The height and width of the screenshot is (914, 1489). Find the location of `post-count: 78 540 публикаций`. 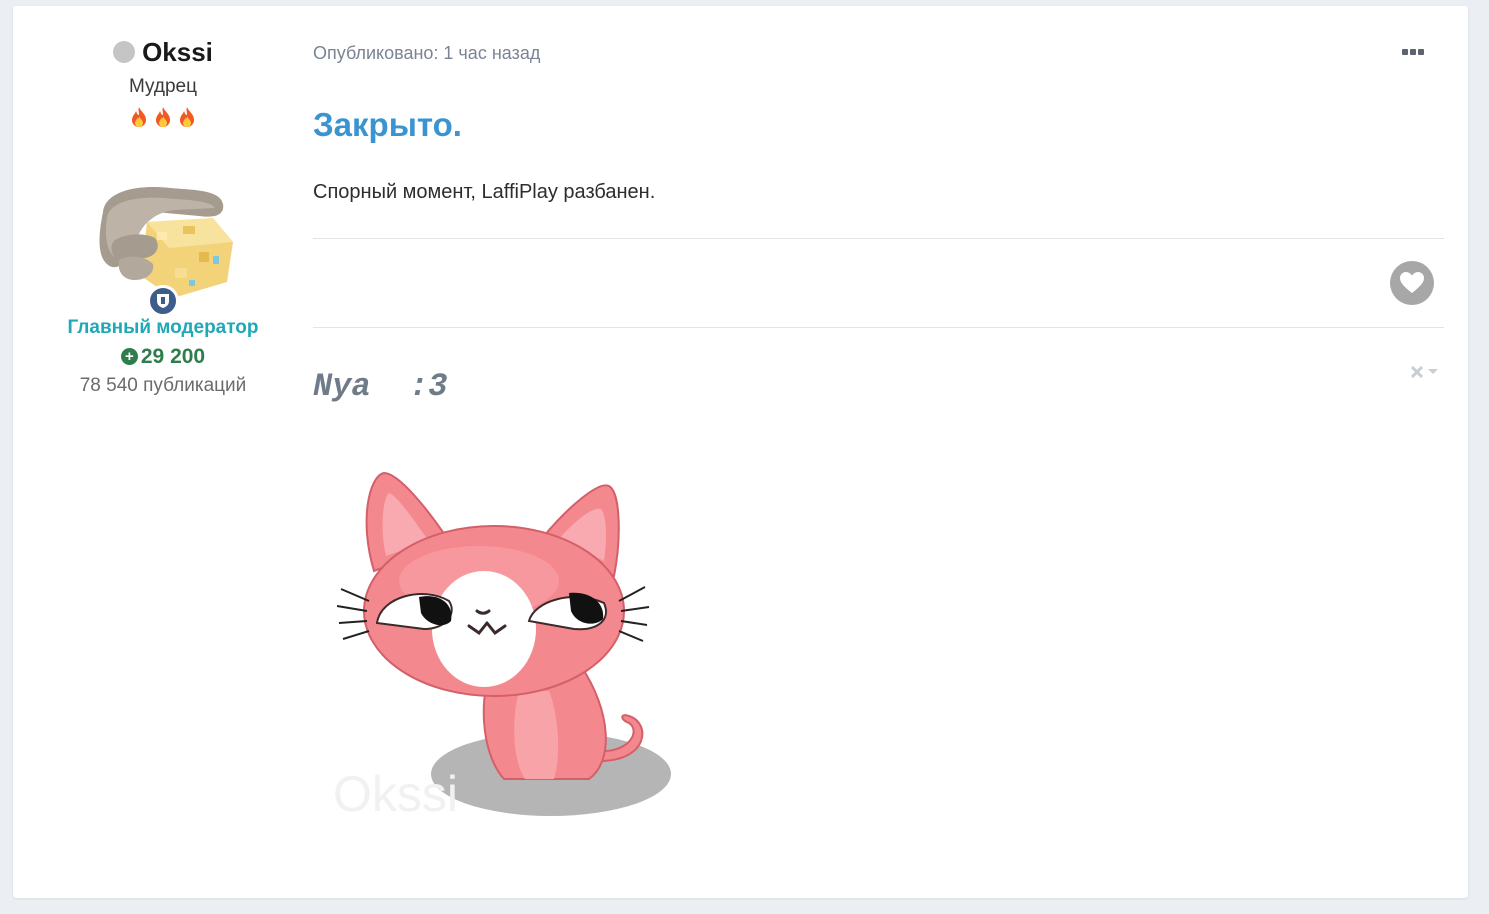

post-count: 78 540 публикаций is located at coordinates (163, 385).